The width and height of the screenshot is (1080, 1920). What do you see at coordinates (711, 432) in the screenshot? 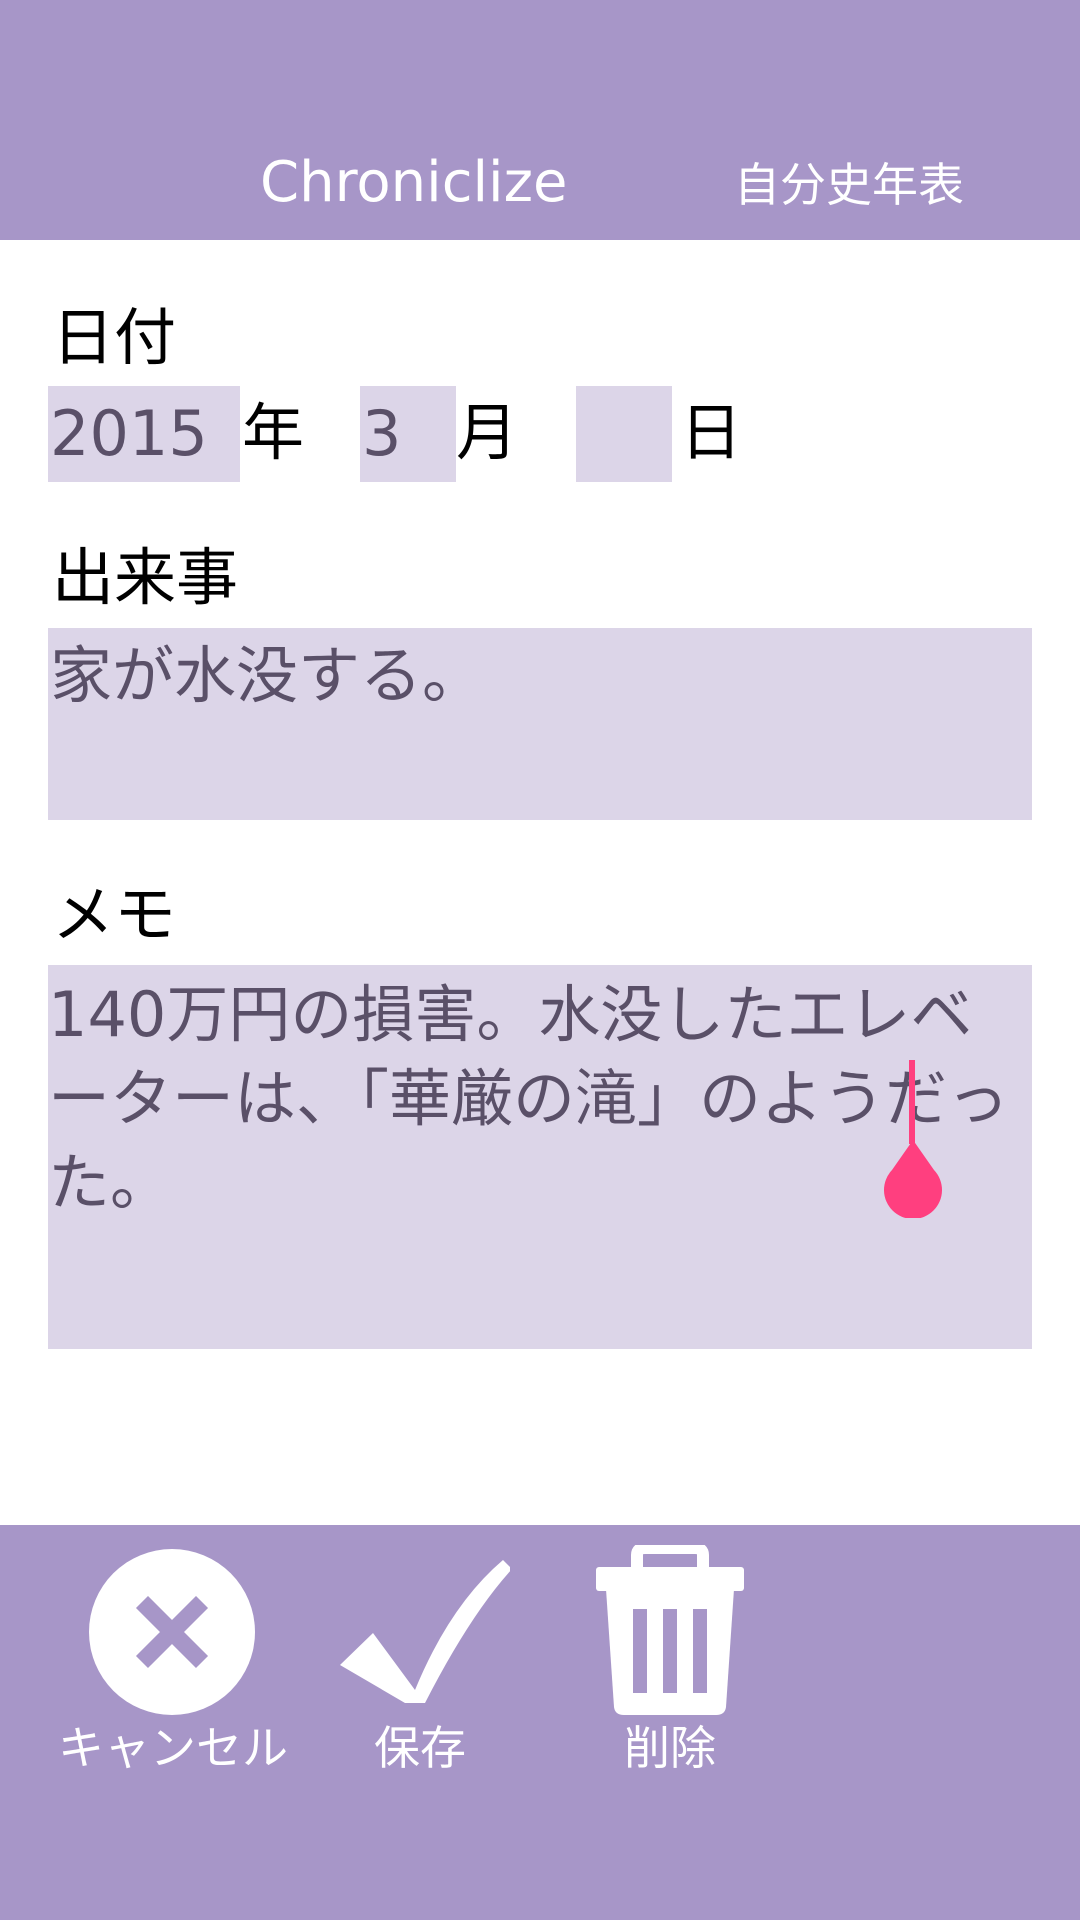
I see `day-unit-label: 日` at bounding box center [711, 432].